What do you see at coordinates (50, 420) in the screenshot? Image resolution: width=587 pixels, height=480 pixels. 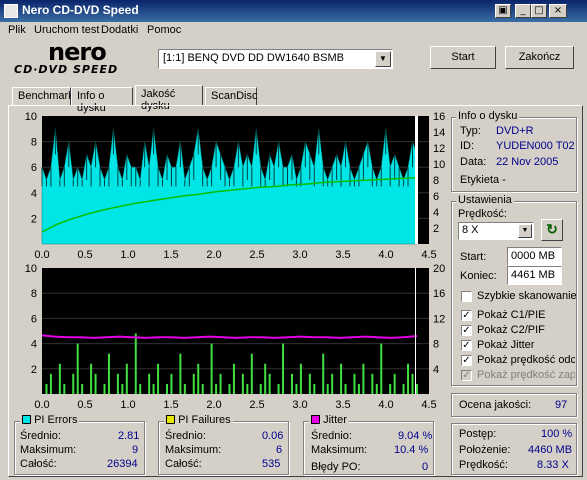 I see `pi-errors-title: PI Errors` at bounding box center [50, 420].